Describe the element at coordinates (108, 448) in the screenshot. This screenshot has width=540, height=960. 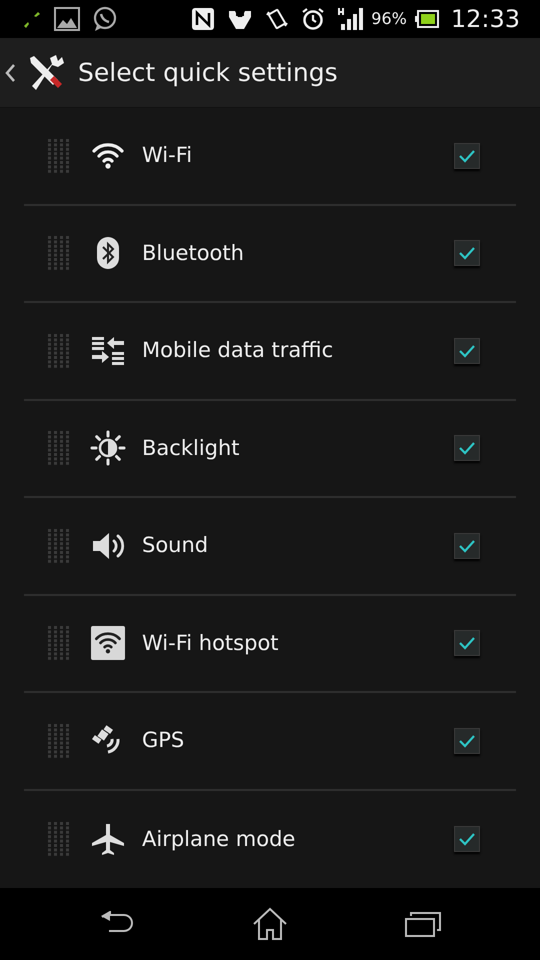
I see `brightness-icon` at that location.